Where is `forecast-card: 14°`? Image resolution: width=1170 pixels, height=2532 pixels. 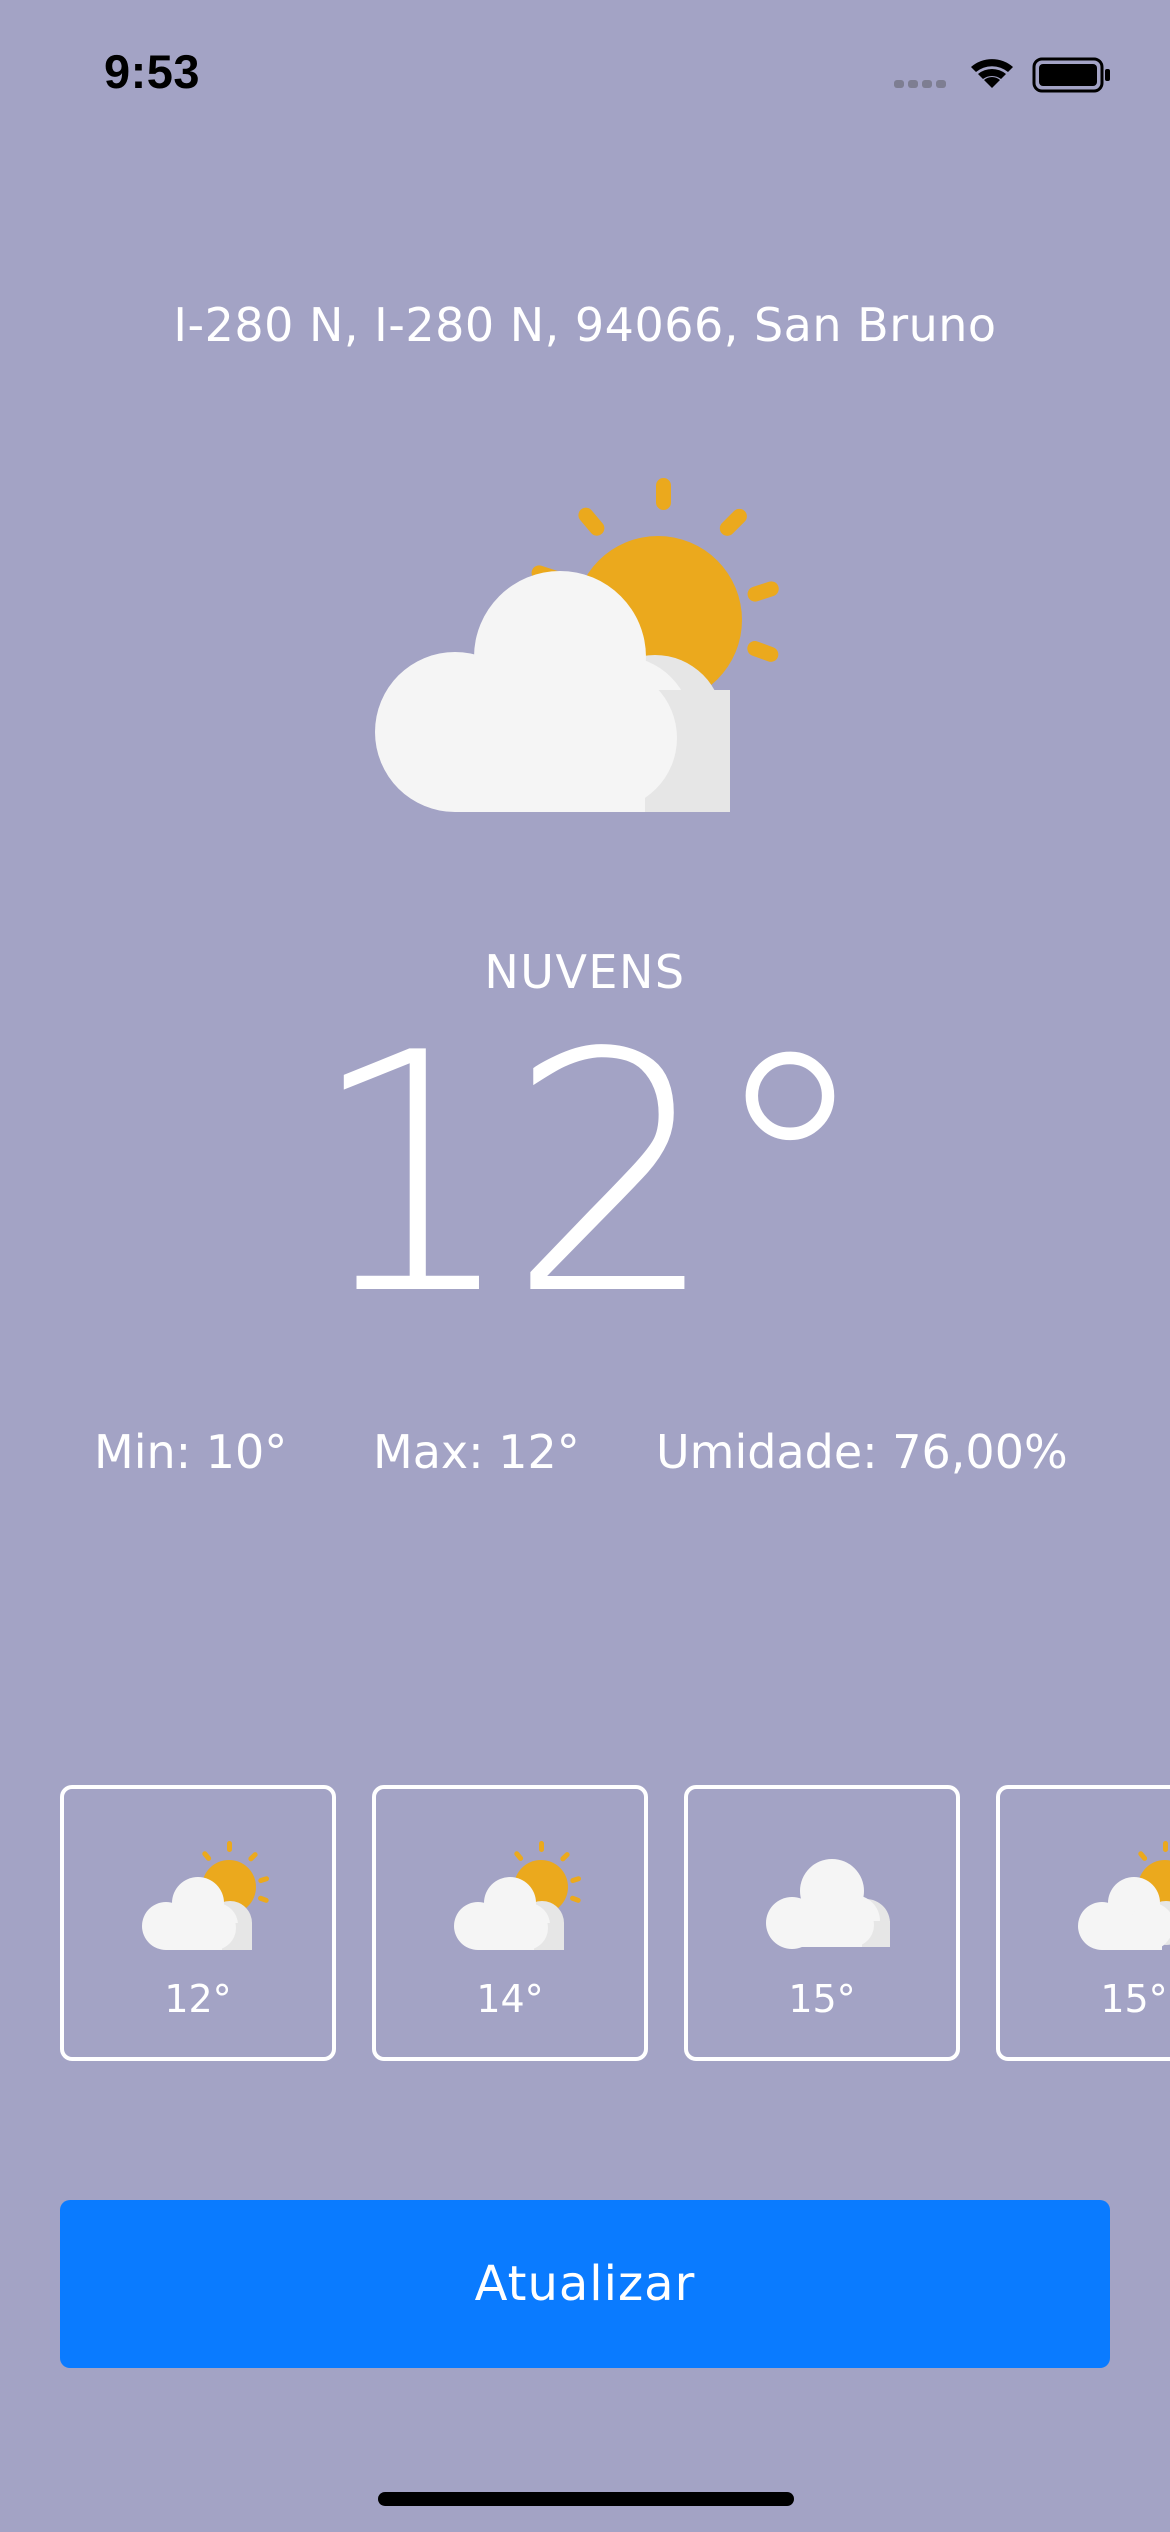 forecast-card: 14° is located at coordinates (510, 1923).